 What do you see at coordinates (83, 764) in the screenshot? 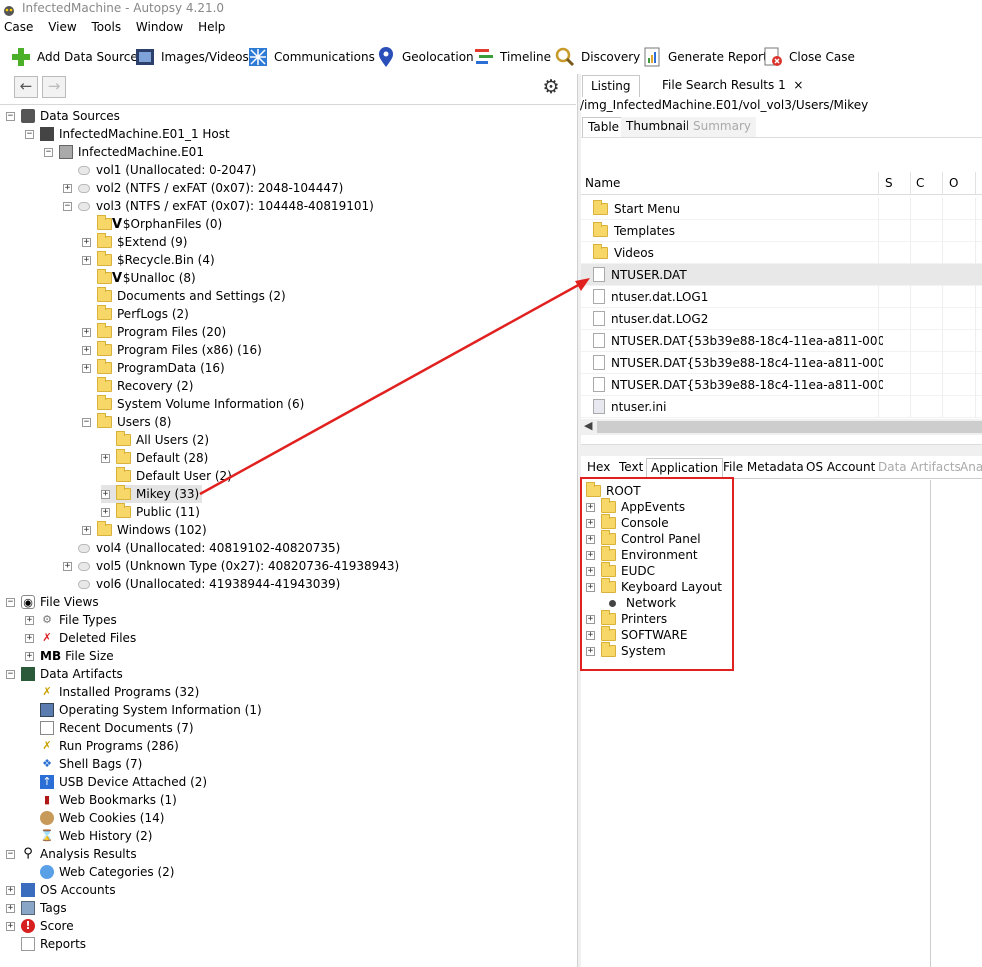
I see `tree-shell-bags: ❖ Shell Bags (7)` at bounding box center [83, 764].